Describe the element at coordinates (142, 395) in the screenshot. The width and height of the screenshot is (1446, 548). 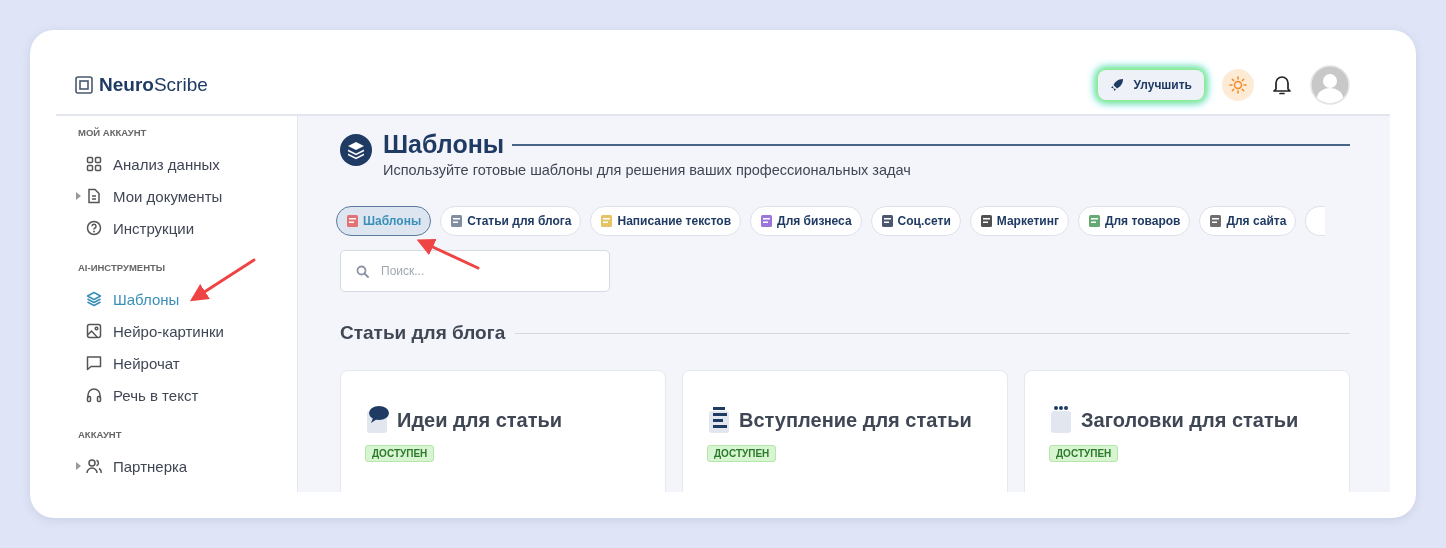
I see `sidebar-item: Речь в текст` at that location.